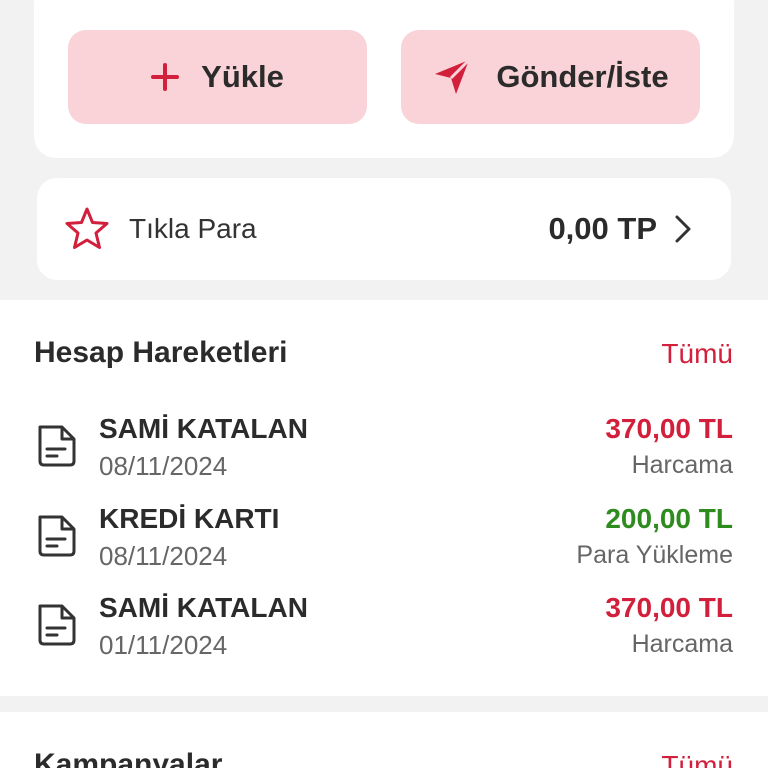 Image resolution: width=768 pixels, height=768 pixels. I want to click on chevron-right-icon, so click(683, 229).